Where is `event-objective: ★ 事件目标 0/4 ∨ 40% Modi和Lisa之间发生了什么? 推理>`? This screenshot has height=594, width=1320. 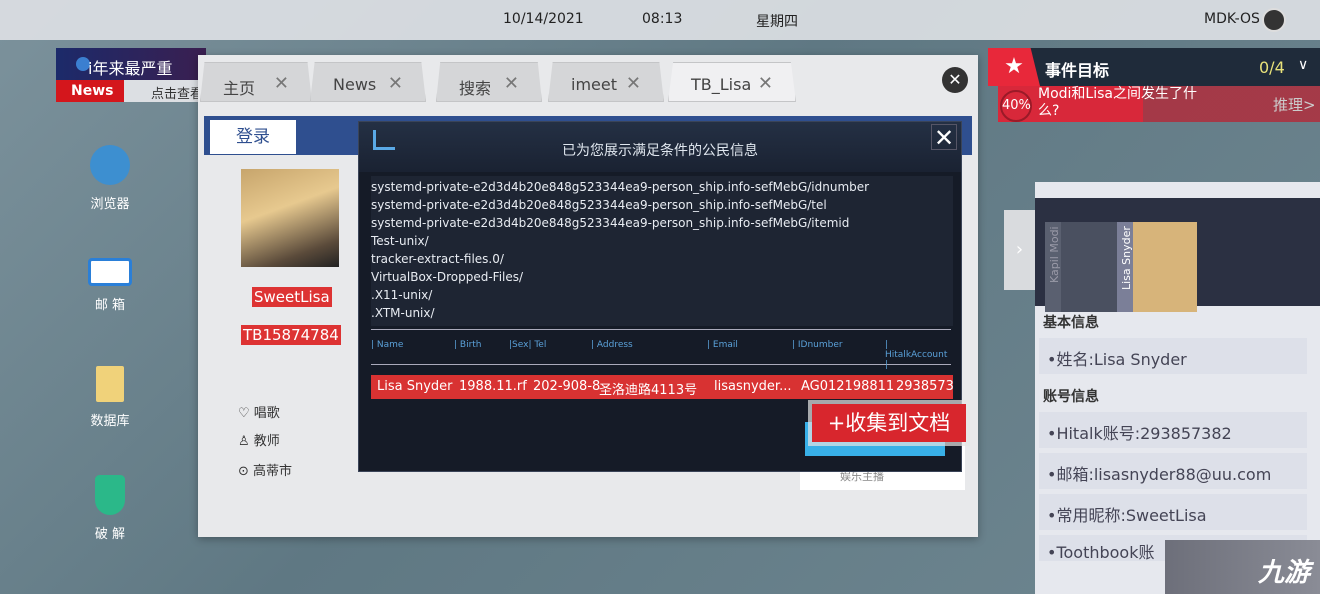
event-objective: ★ 事件目标 0/4 ∨ 40% Modi和Lisa之间发生了什么? 推理> is located at coordinates (1154, 85).